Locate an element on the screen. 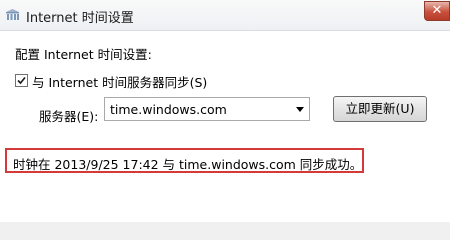 Image resolution: width=450 pixels, height=240 pixels. close-icon: ✕ is located at coordinates (437, 10).